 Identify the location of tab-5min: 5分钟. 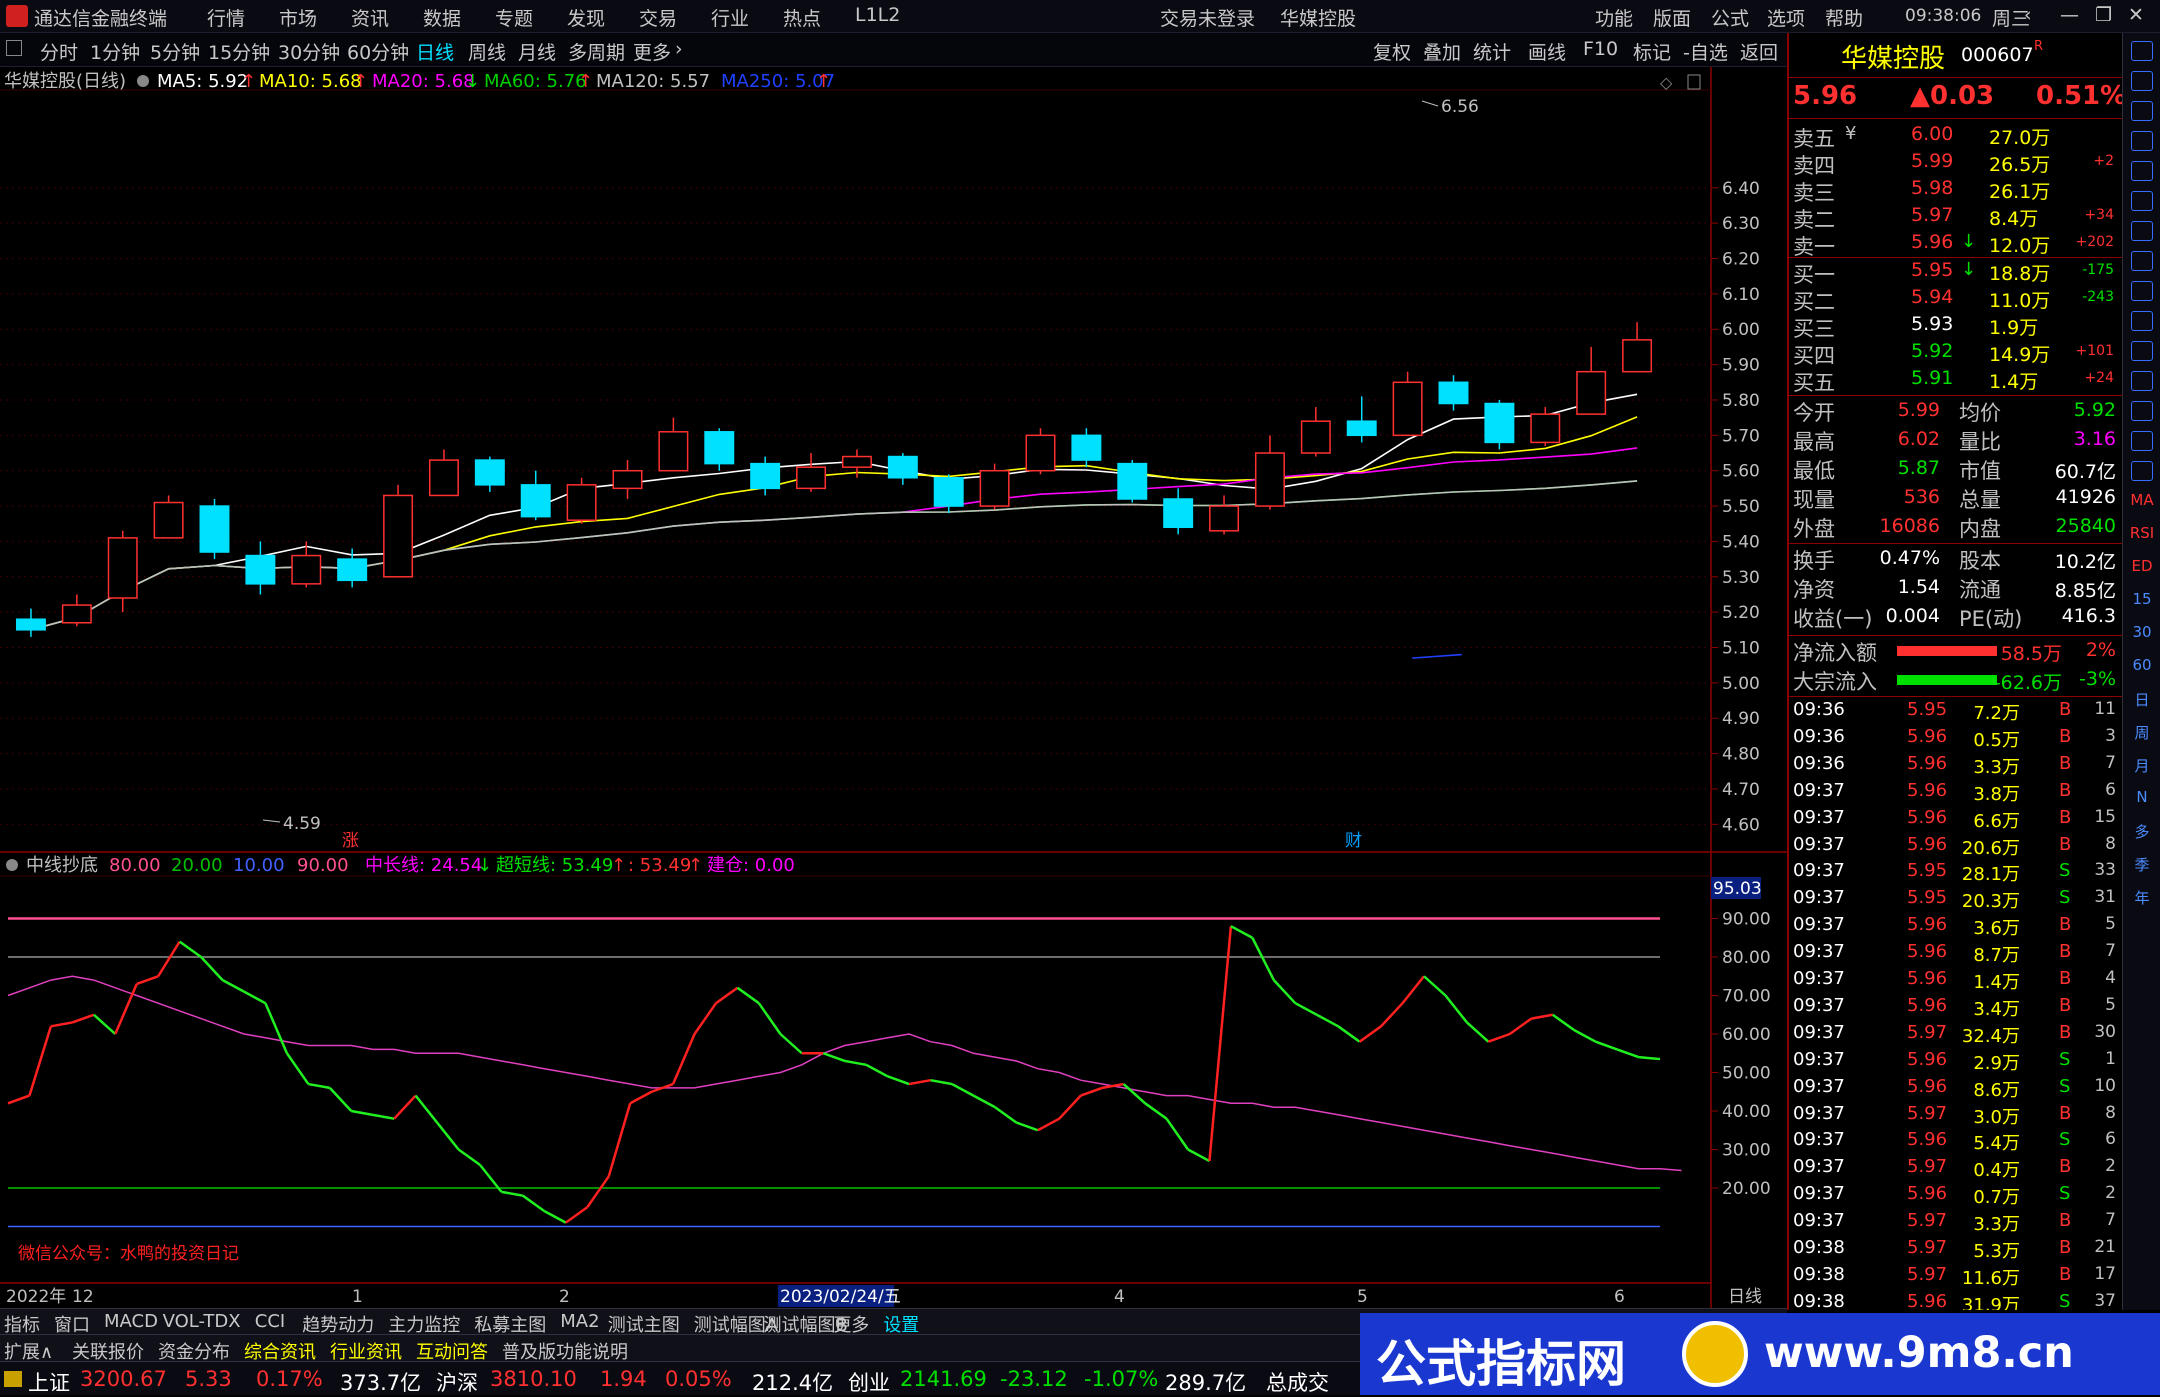
(175, 51).